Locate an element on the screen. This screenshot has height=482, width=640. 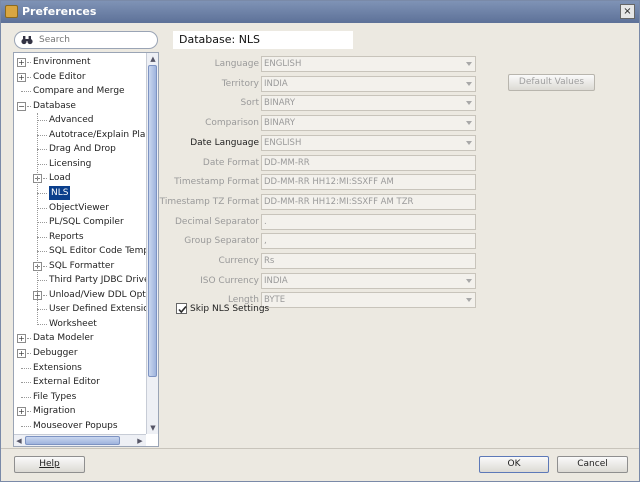
tree-item: Autotrace/Explain Plan is located at coordinates (80, 135).